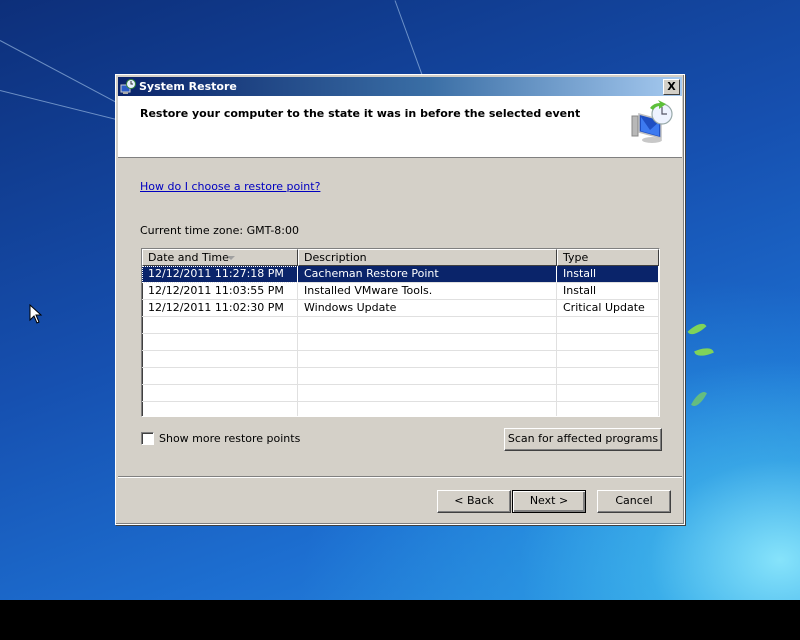 Image resolution: width=800 pixels, height=640 pixels. I want to click on cell-date: 12/12/2011 11:02:30 PM, so click(220, 308).